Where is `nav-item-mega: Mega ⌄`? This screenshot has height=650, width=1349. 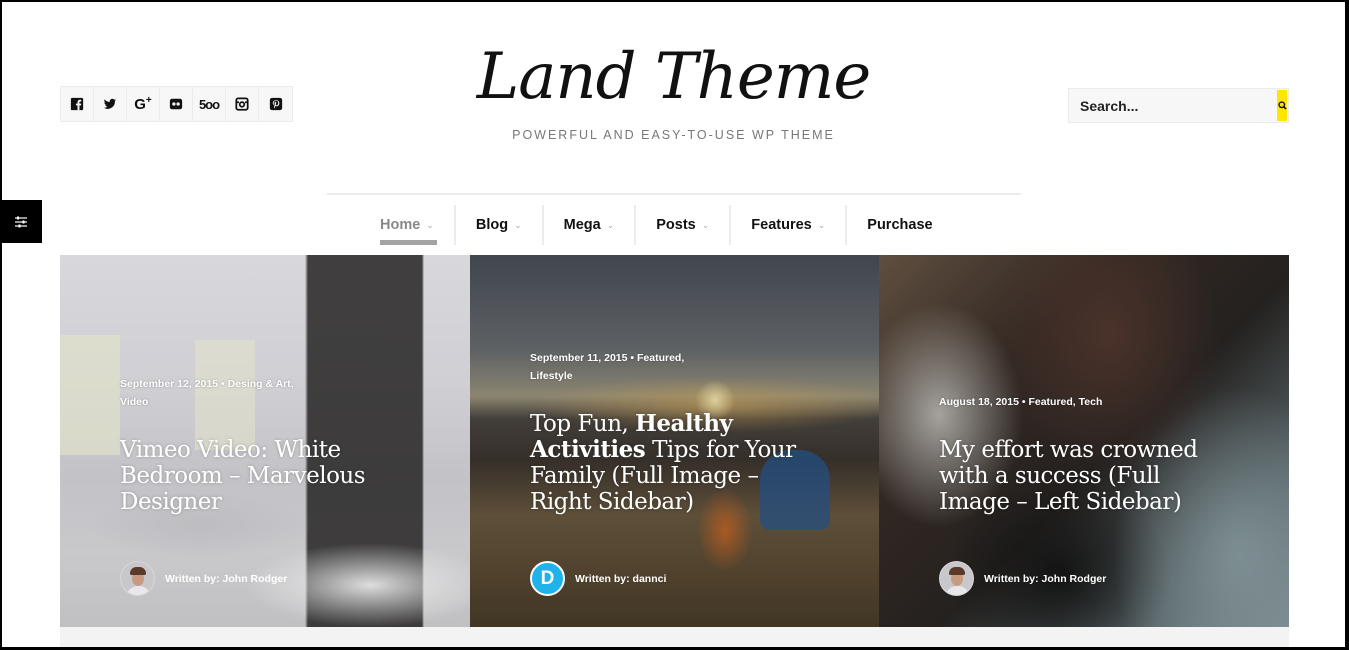
nav-item-mega: Mega ⌄ is located at coordinates (588, 225).